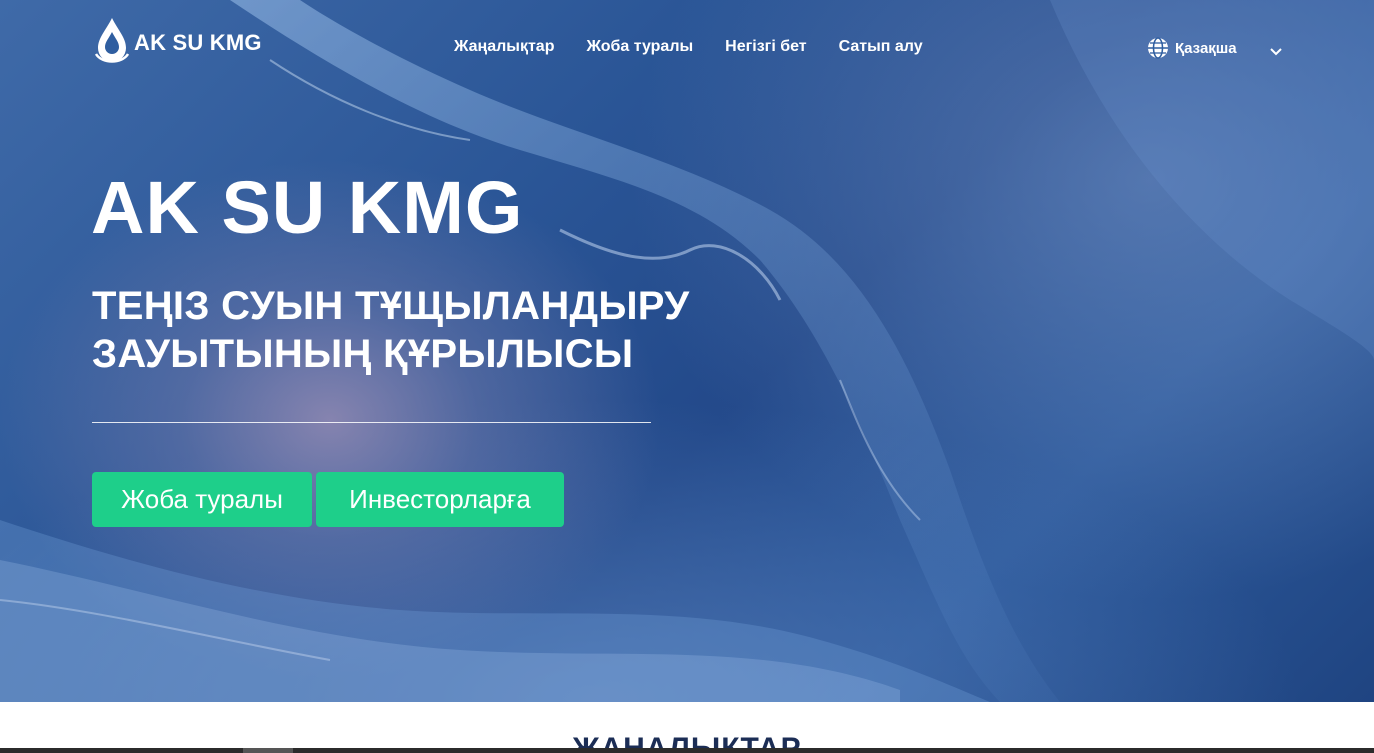  What do you see at coordinates (687, 727) in the screenshot?
I see `news-section: ЖАҢАЛЫҚТАР` at bounding box center [687, 727].